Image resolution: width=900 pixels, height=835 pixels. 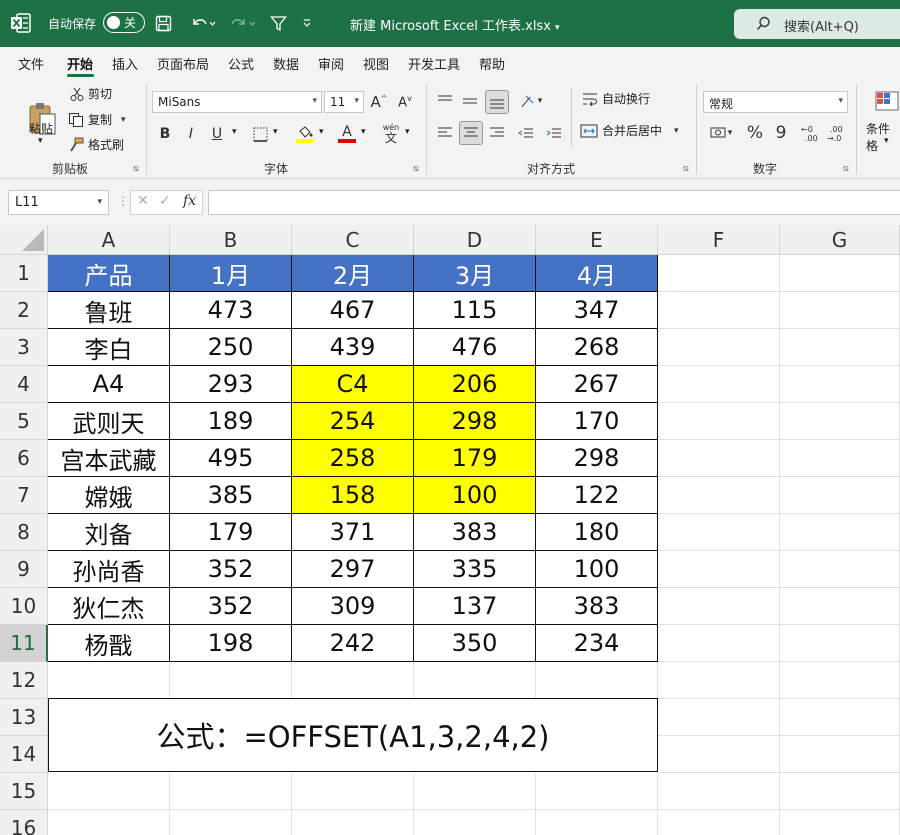 I want to click on cell-d15, so click(x=475, y=791).